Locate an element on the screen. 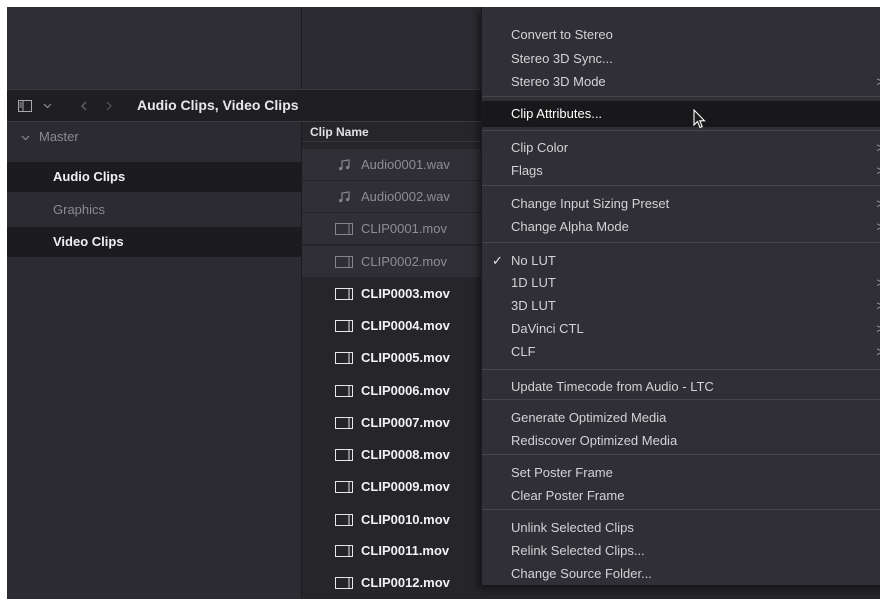 This screenshot has height=599, width=880. clip-row: Audio0002.wav is located at coordinates (392, 196).